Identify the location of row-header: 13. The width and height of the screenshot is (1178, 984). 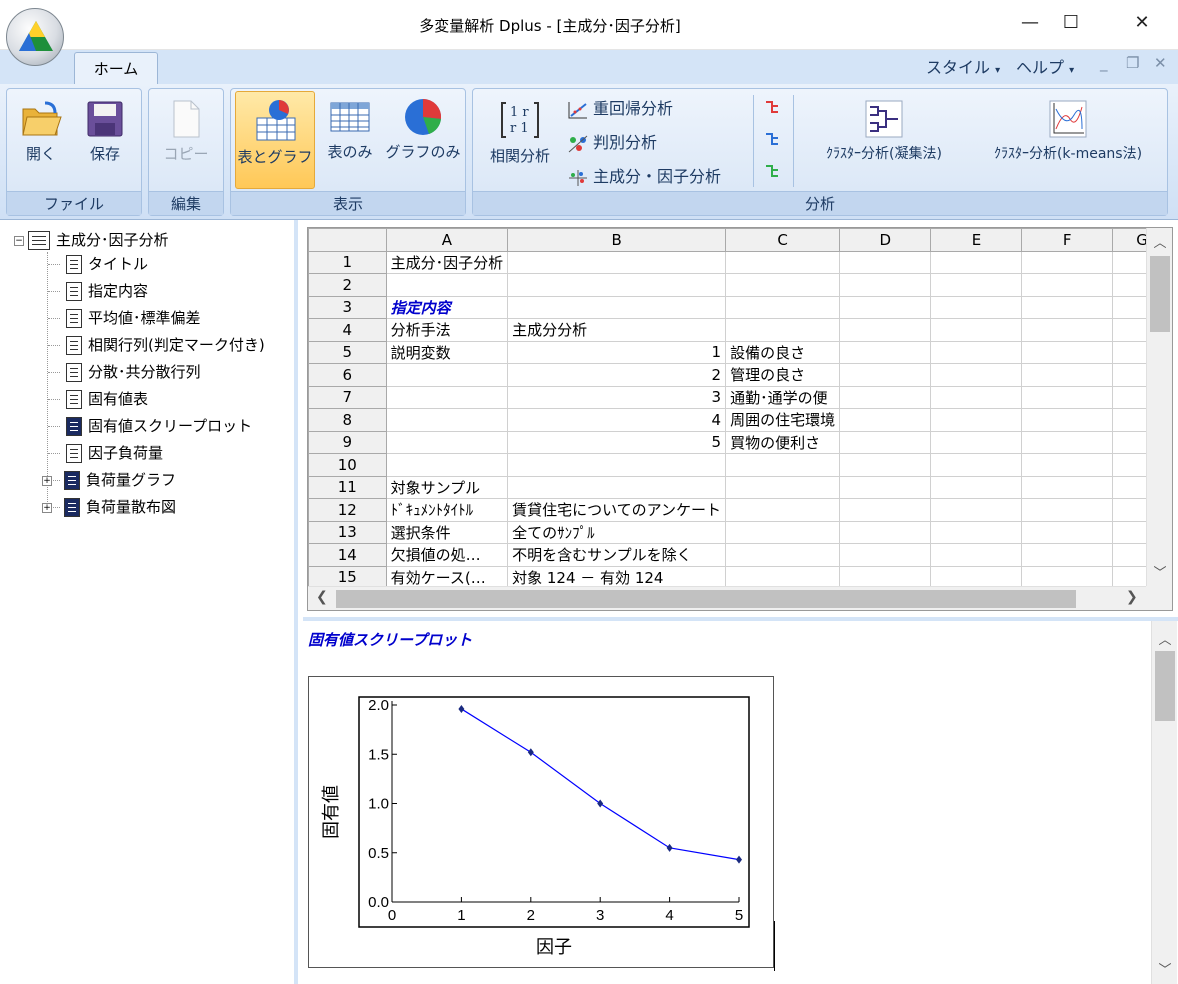
(347, 532).